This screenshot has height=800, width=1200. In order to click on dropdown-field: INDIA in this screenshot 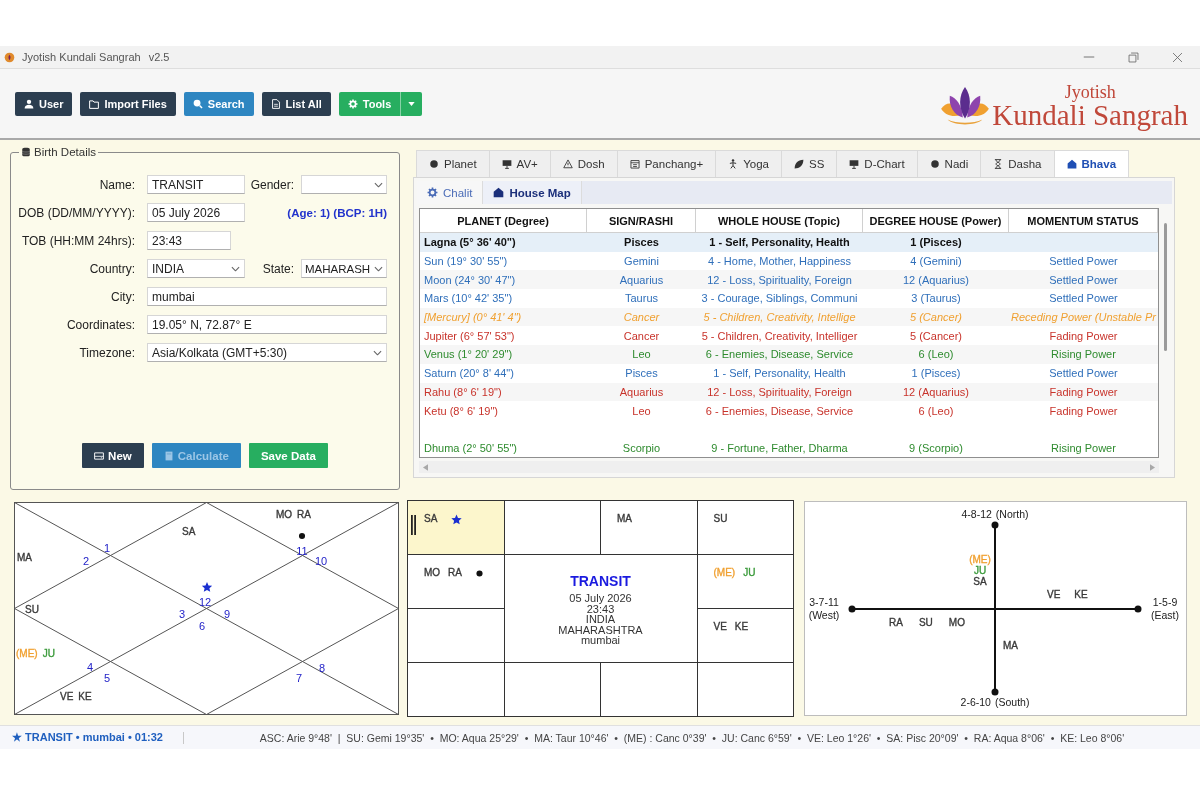, I will do `click(196, 268)`.